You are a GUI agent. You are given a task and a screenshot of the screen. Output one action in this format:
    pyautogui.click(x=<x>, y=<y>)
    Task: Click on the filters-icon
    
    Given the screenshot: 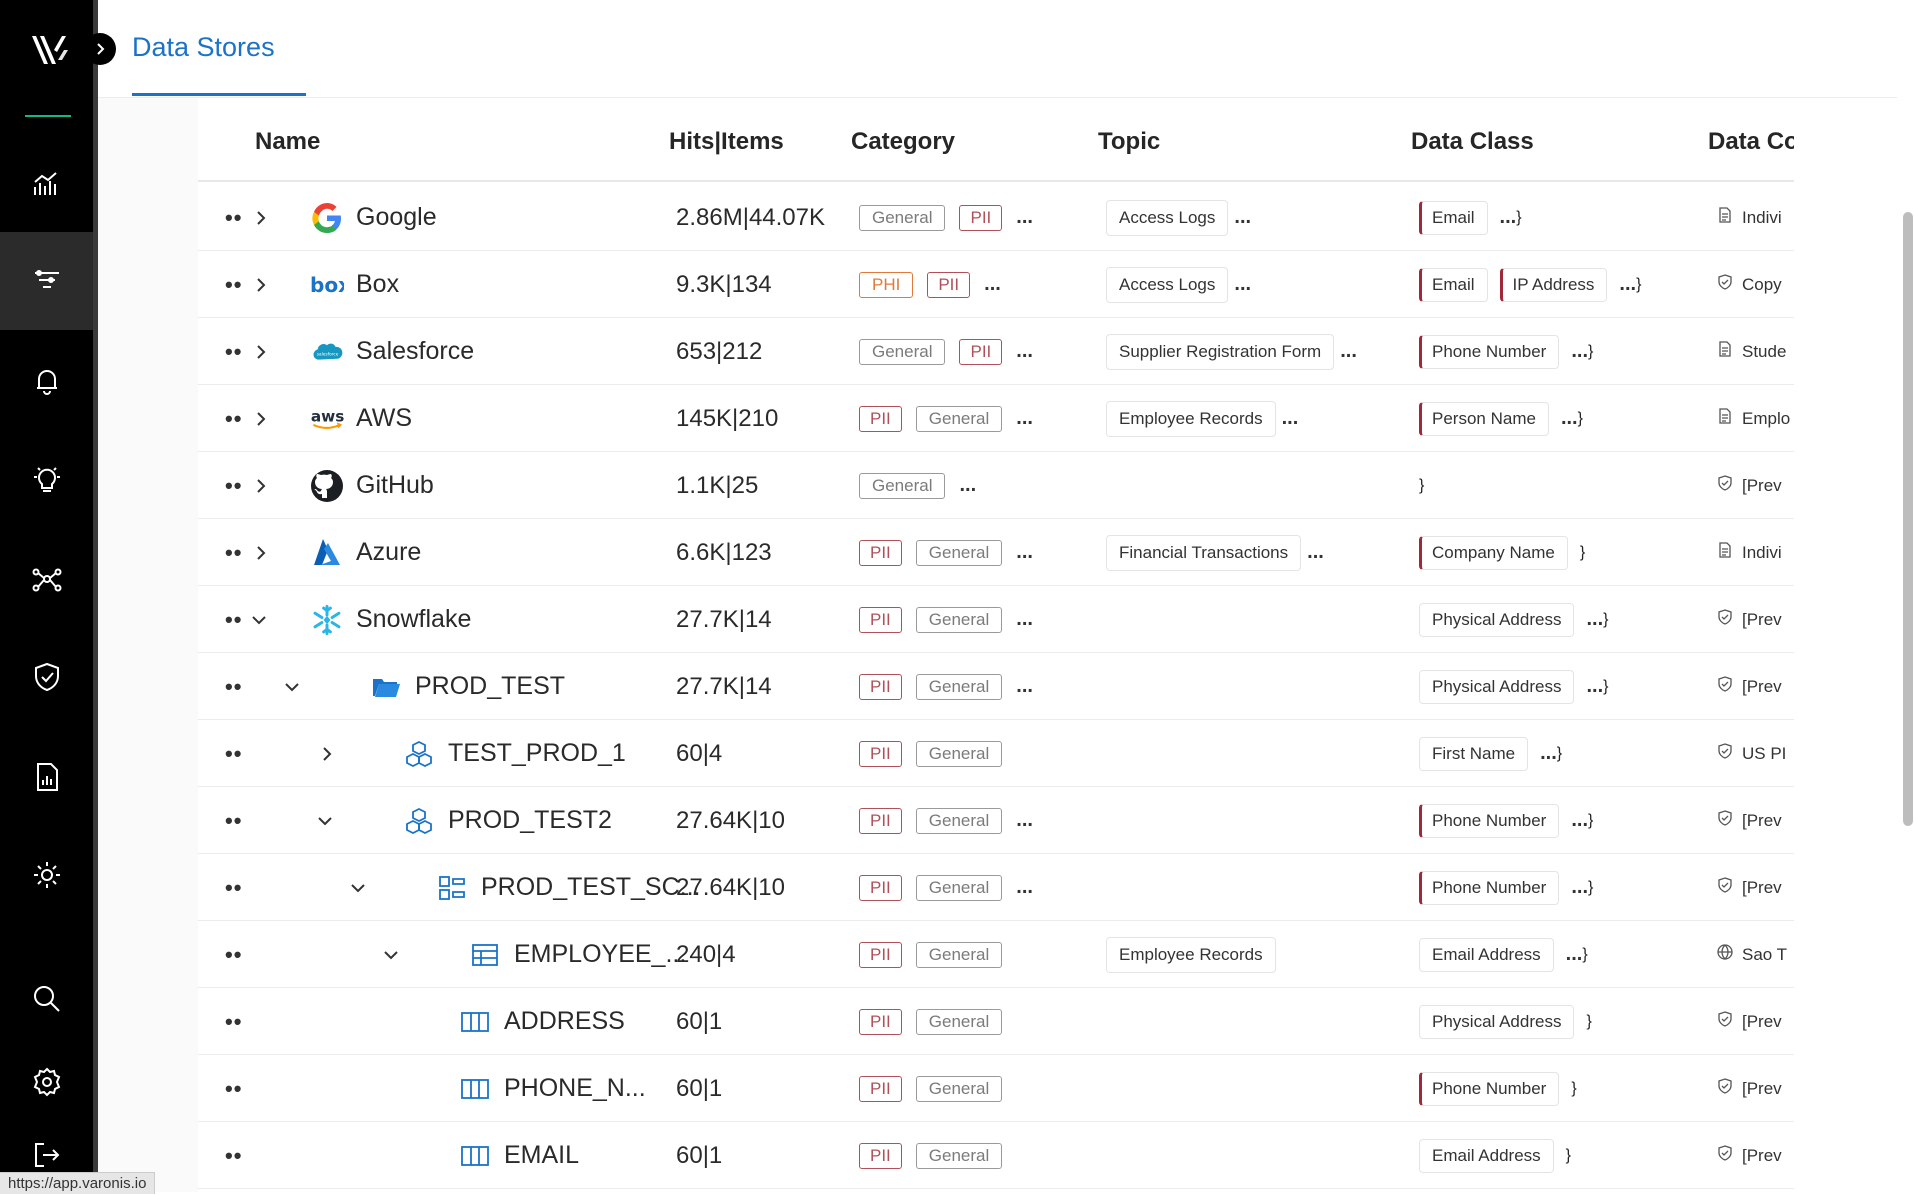 What is the action you would take?
    pyautogui.click(x=46, y=281)
    